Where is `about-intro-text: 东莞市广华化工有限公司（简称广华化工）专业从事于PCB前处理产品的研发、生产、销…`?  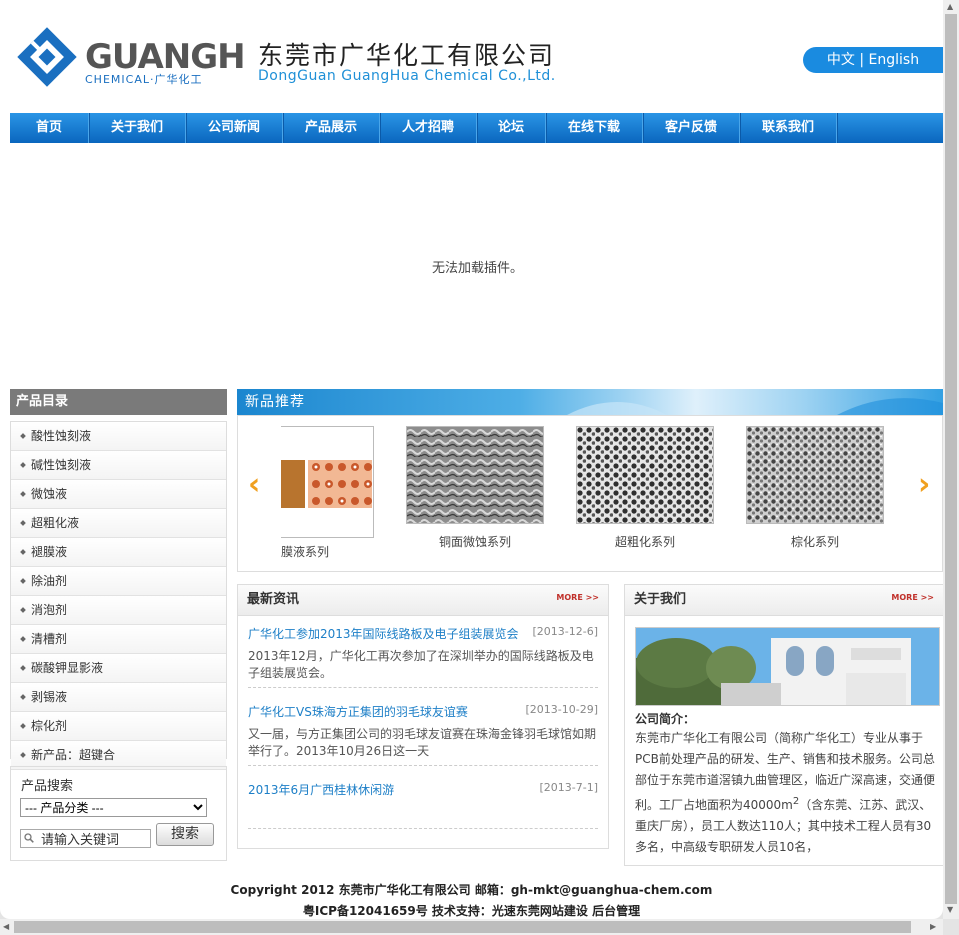
about-intro-text: 东莞市广华化工有限公司（简称广华化工）专业从事于PCB前处理产品的研发、生产、销… is located at coordinates (785, 792).